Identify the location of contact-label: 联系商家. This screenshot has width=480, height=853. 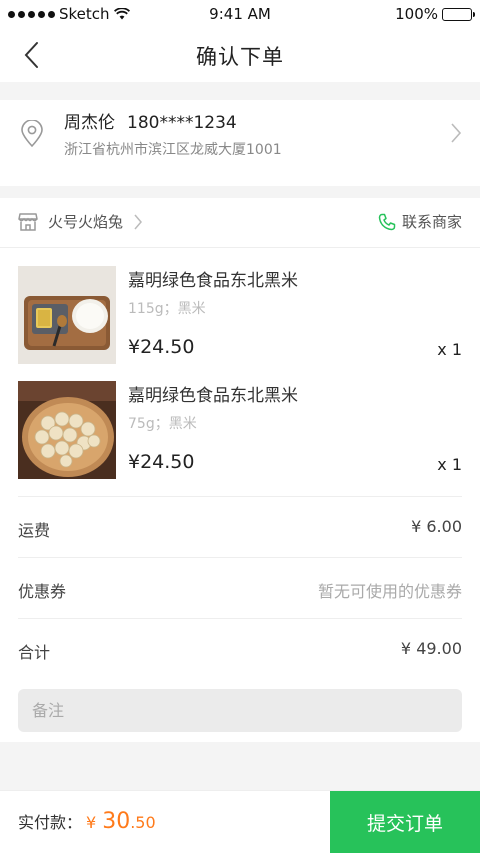
(431, 222).